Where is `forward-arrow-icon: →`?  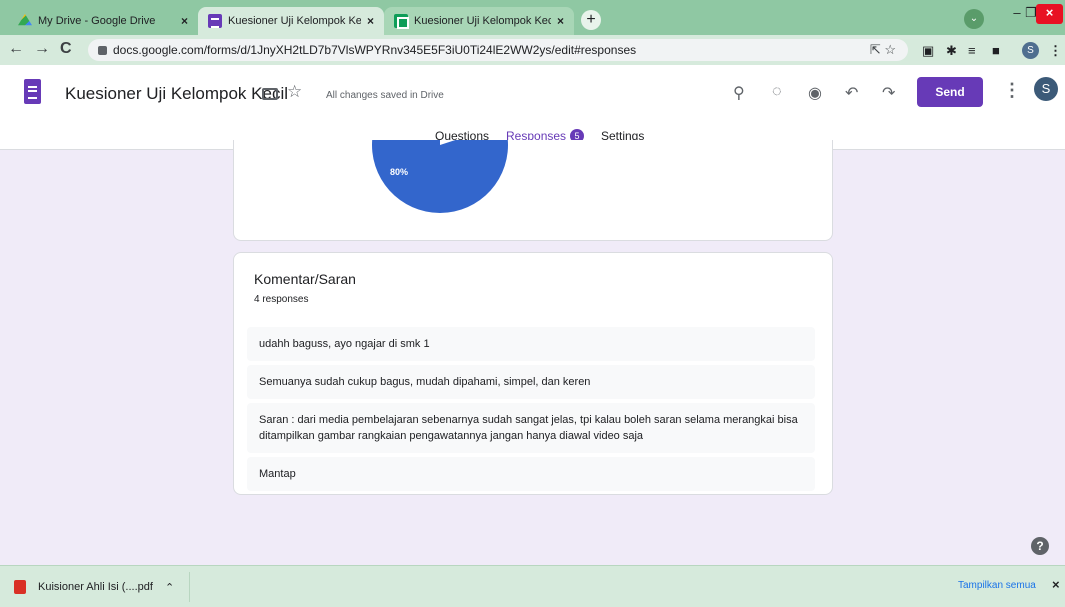 forward-arrow-icon: → is located at coordinates (42, 49).